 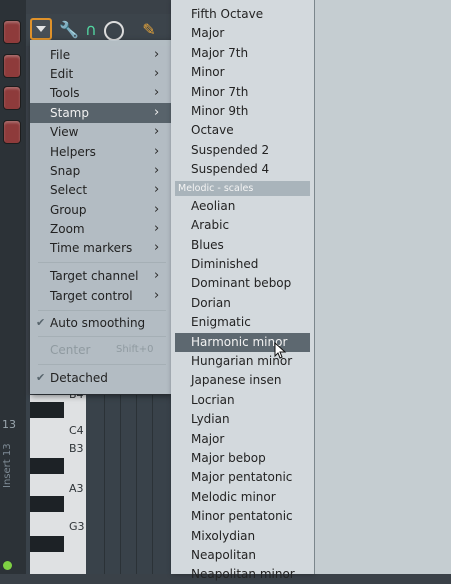 I want to click on insert-label: Insert 13, so click(x=7, y=465).